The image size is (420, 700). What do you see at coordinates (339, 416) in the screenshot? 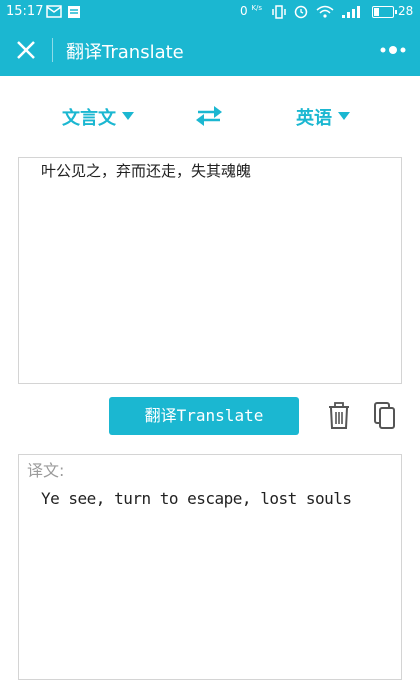
I see `trash-icon` at bounding box center [339, 416].